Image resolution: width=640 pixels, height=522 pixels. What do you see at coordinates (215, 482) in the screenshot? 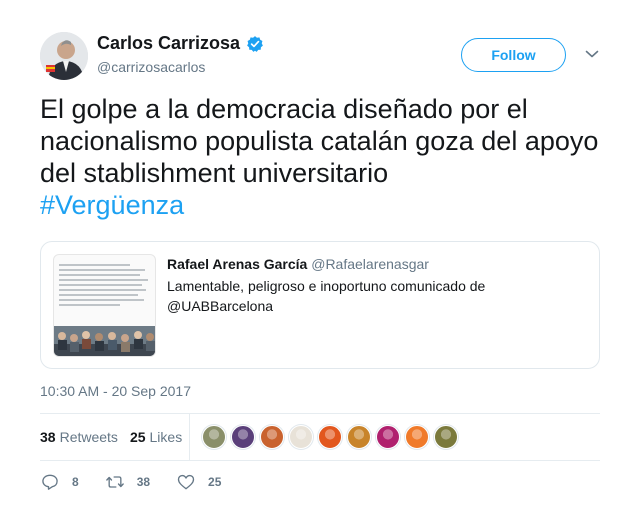
I see `like-count: 25` at bounding box center [215, 482].